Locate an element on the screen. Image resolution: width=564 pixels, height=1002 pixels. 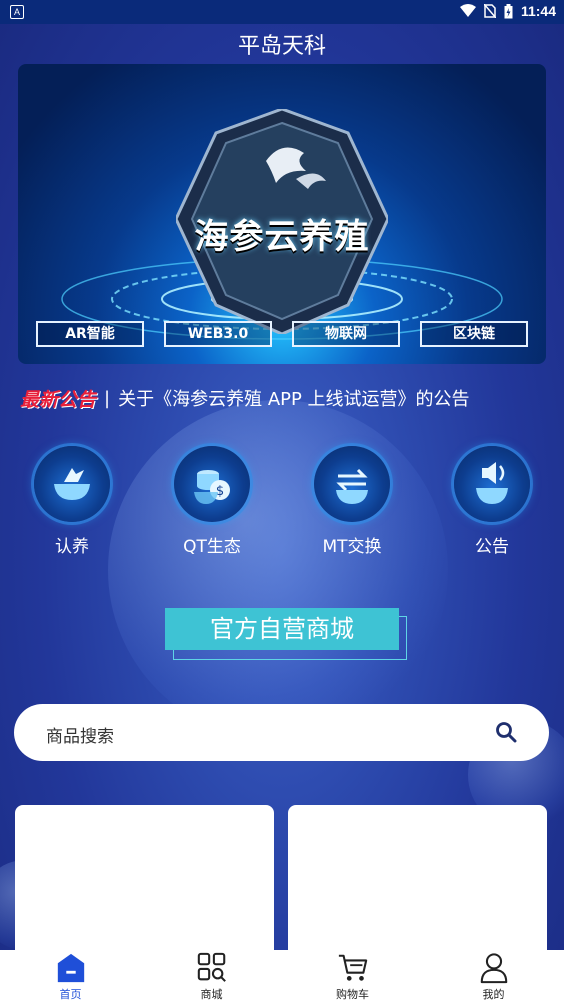
quick-action-mt: MT交换 is located at coordinates (352, 501).